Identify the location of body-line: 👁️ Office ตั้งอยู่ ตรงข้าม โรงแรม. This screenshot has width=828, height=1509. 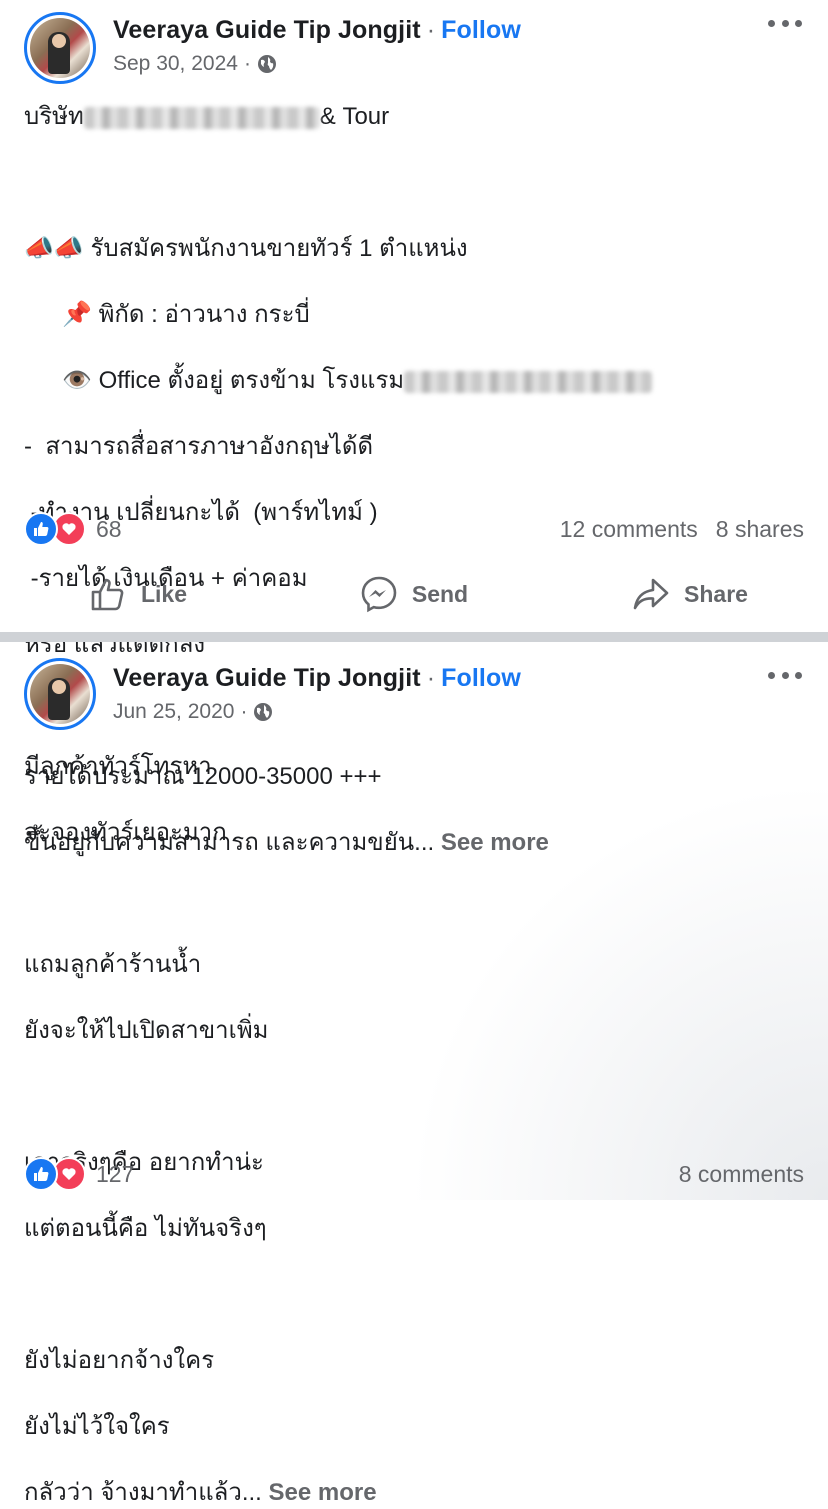
(338, 380).